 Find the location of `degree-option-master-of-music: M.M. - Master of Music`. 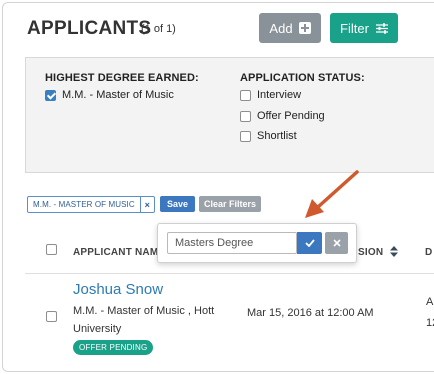

degree-option-master-of-music: M.M. - Master of Music is located at coordinates (109, 95).